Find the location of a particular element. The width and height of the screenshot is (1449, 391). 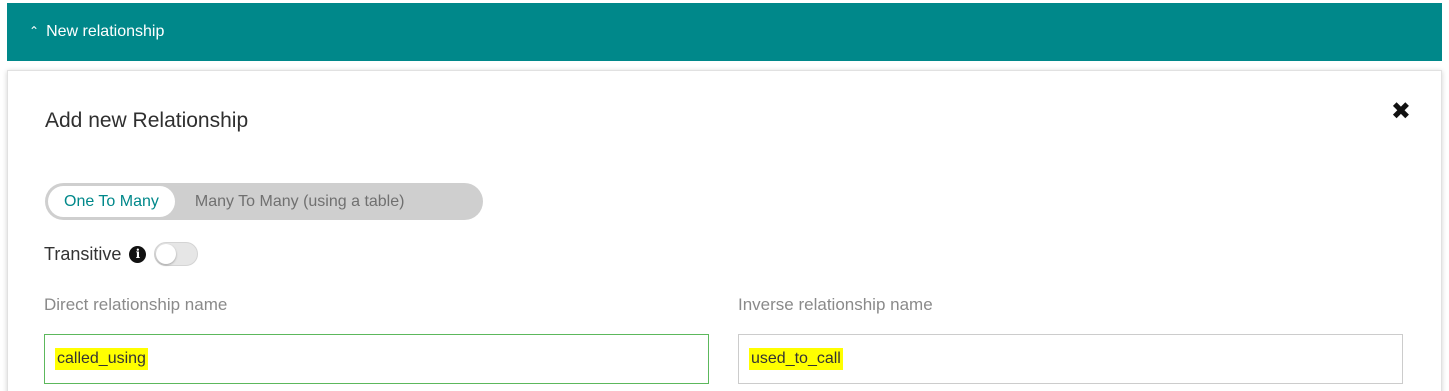

relationship-type-toggle: One To Many Many To Many (using a table) is located at coordinates (264, 201).